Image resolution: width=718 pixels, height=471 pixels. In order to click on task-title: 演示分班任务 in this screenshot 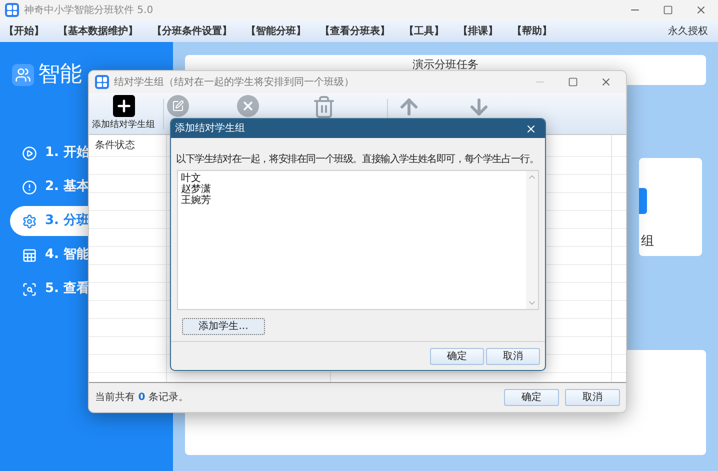, I will do `click(445, 65)`.